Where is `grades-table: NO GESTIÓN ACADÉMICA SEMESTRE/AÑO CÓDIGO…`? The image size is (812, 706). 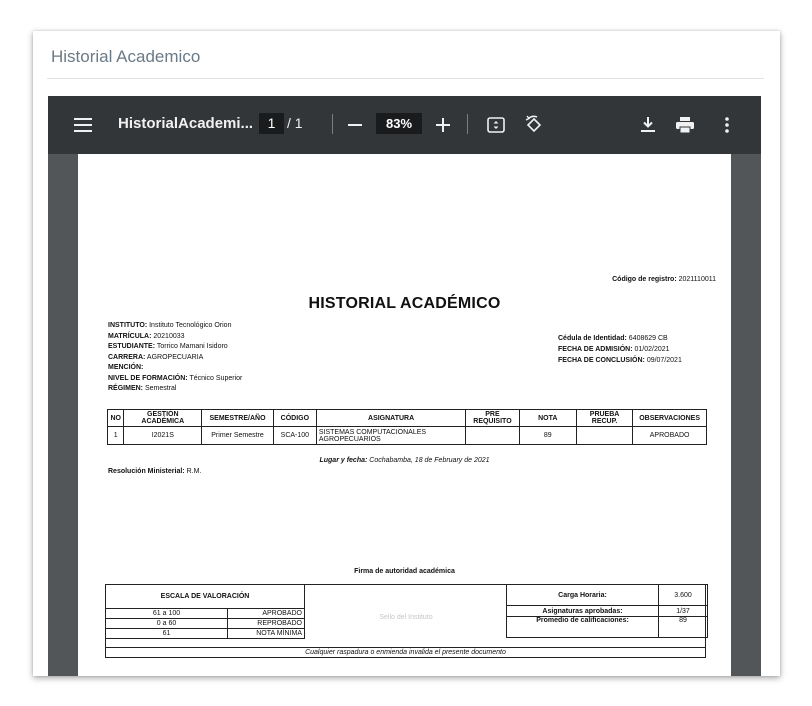 grades-table: NO GESTIÓN ACADÉMICA SEMESTRE/AÑO CÓDIGO… is located at coordinates (406, 427).